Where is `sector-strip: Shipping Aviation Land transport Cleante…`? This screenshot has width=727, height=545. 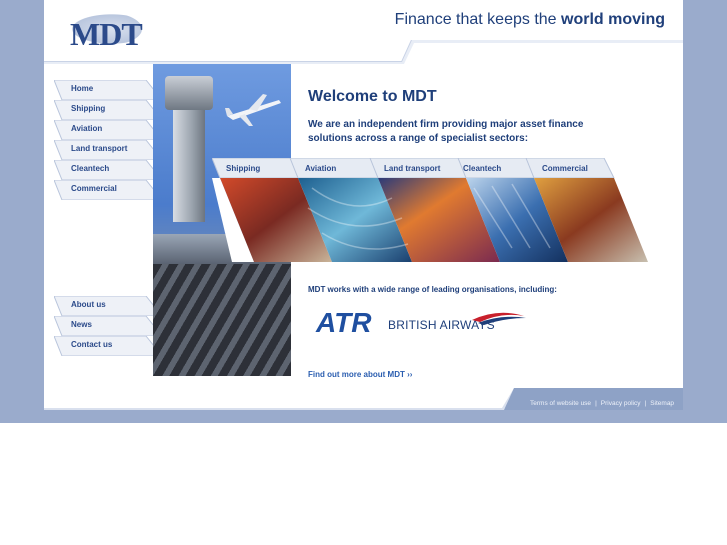 sector-strip: Shipping Aviation Land transport Cleante… is located at coordinates (439, 212).